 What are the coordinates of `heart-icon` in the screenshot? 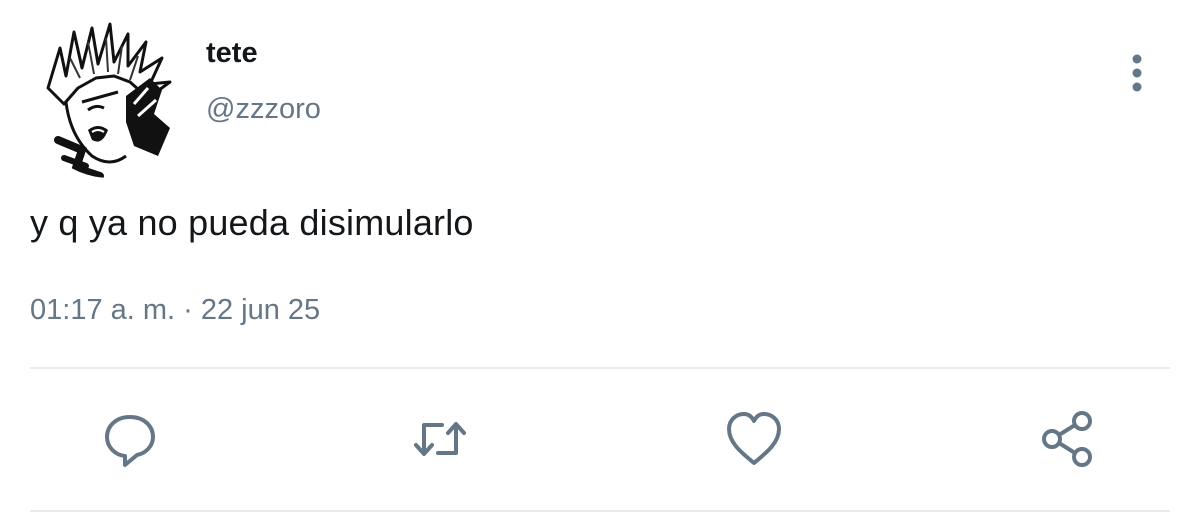 It's located at (754, 438).